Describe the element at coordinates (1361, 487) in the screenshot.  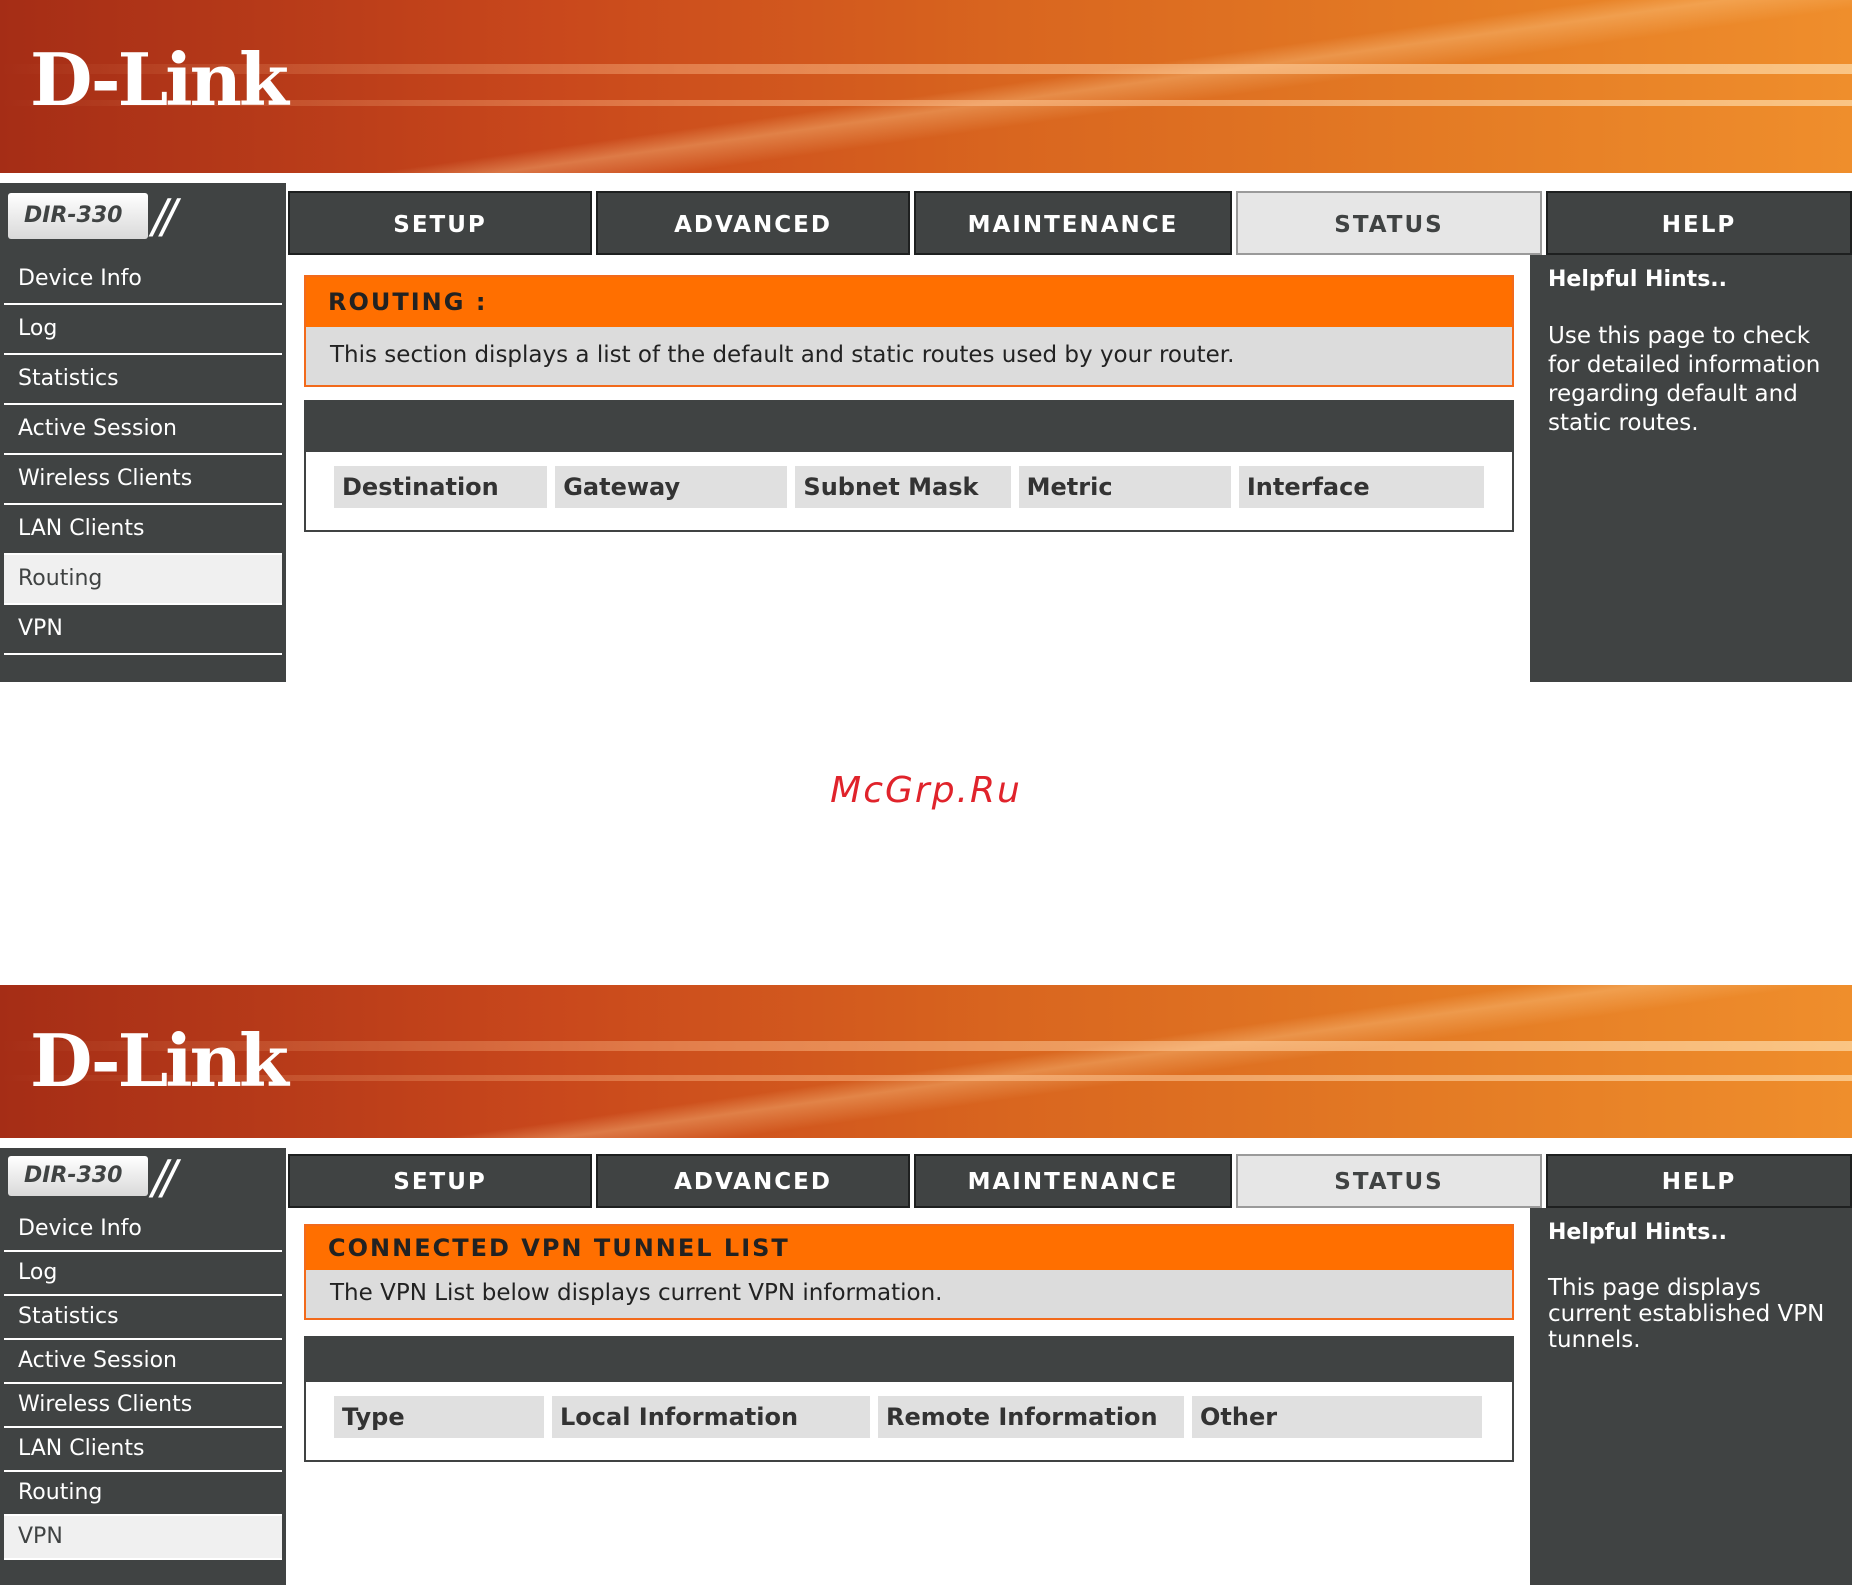
I see `column-header: Interface` at that location.